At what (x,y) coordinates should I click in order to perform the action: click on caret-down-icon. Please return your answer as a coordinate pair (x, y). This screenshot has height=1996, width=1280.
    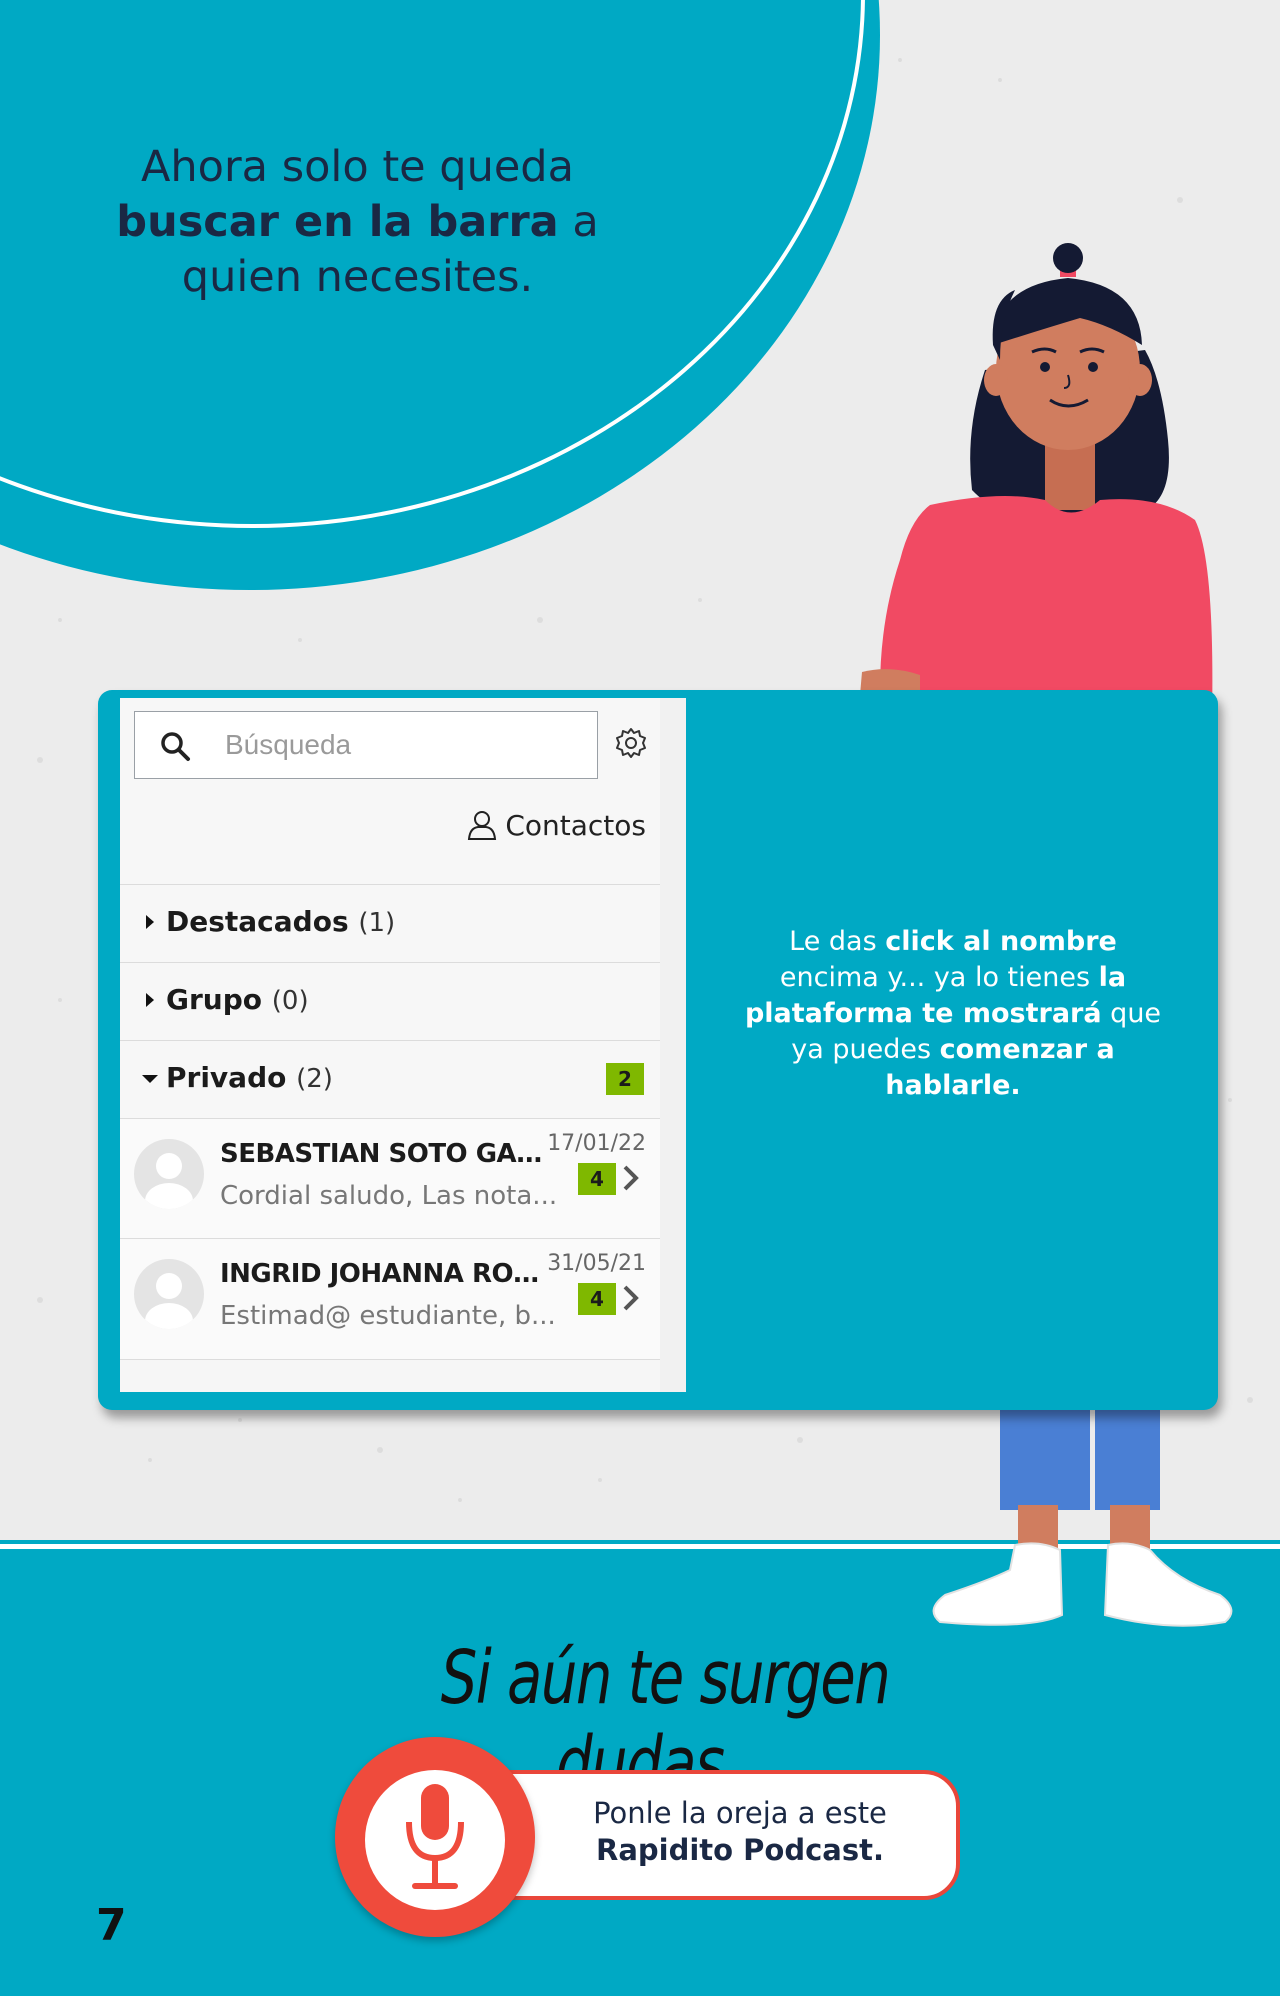
    Looking at the image, I should click on (150, 1079).